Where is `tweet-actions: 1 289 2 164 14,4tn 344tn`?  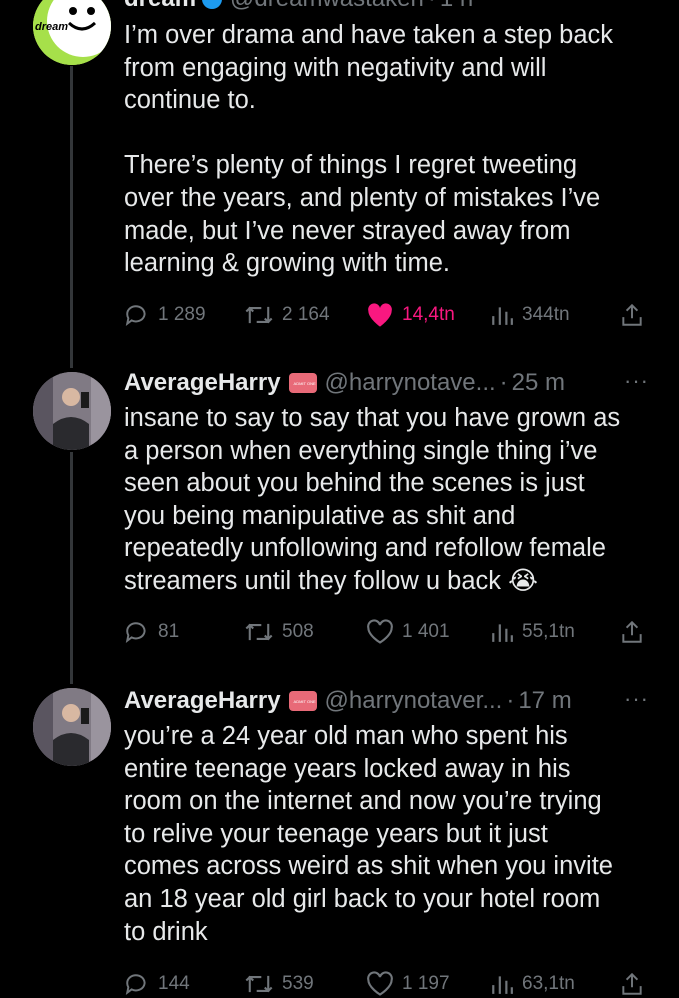 tweet-actions: 1 289 2 164 14,4tn 344tn is located at coordinates (384, 315).